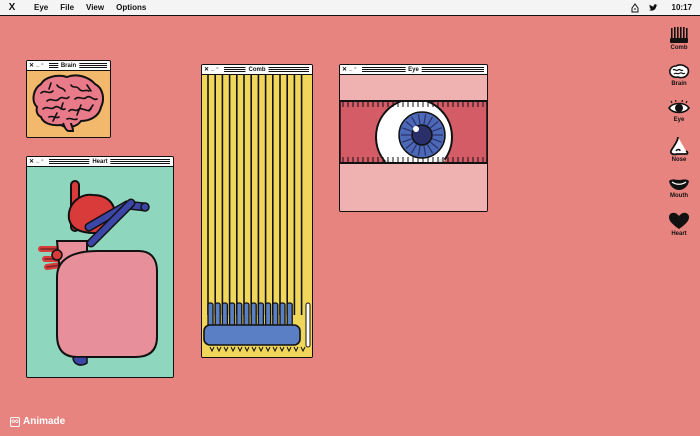 The image size is (700, 436). I want to click on heart-window: ✕ _ ▫ Heart, so click(100, 267).